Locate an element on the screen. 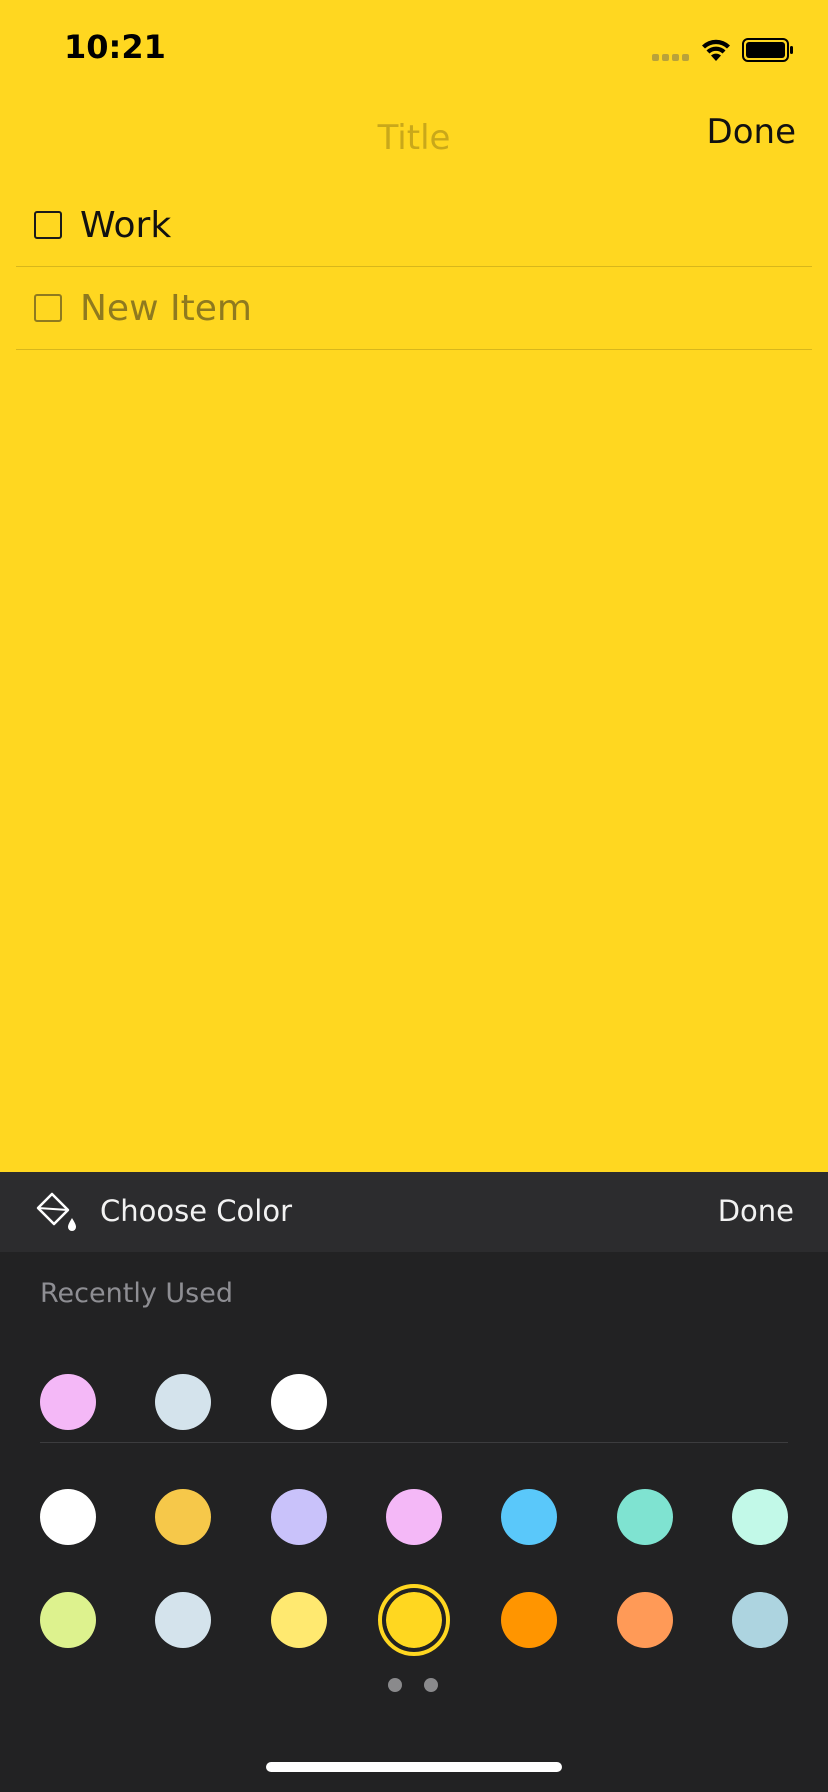 The image size is (828, 1792). status-bar: 10:21 is located at coordinates (414, 50).